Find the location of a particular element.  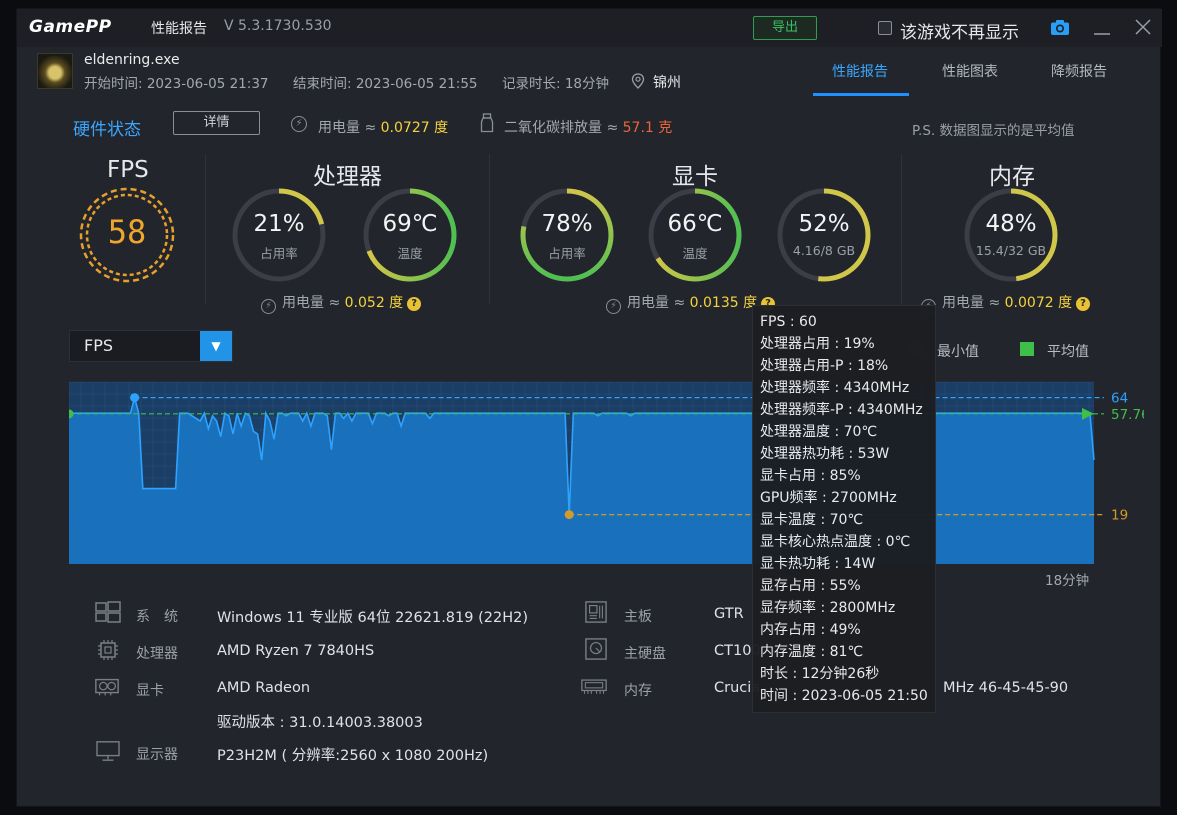

gpu-temp-label: 温度 is located at coordinates (695, 253).